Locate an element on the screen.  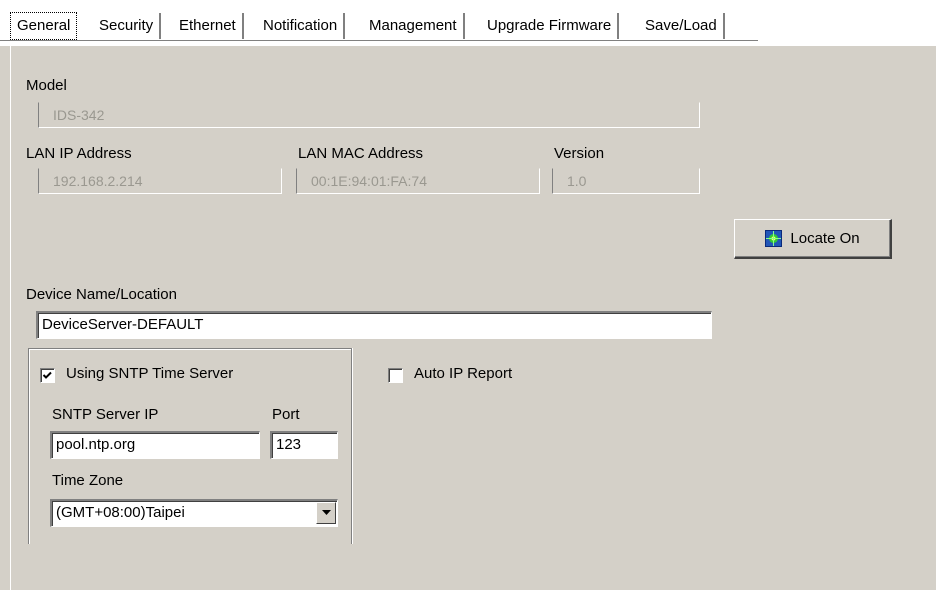
tab-save-load: Save/Load is located at coordinates (681, 26).